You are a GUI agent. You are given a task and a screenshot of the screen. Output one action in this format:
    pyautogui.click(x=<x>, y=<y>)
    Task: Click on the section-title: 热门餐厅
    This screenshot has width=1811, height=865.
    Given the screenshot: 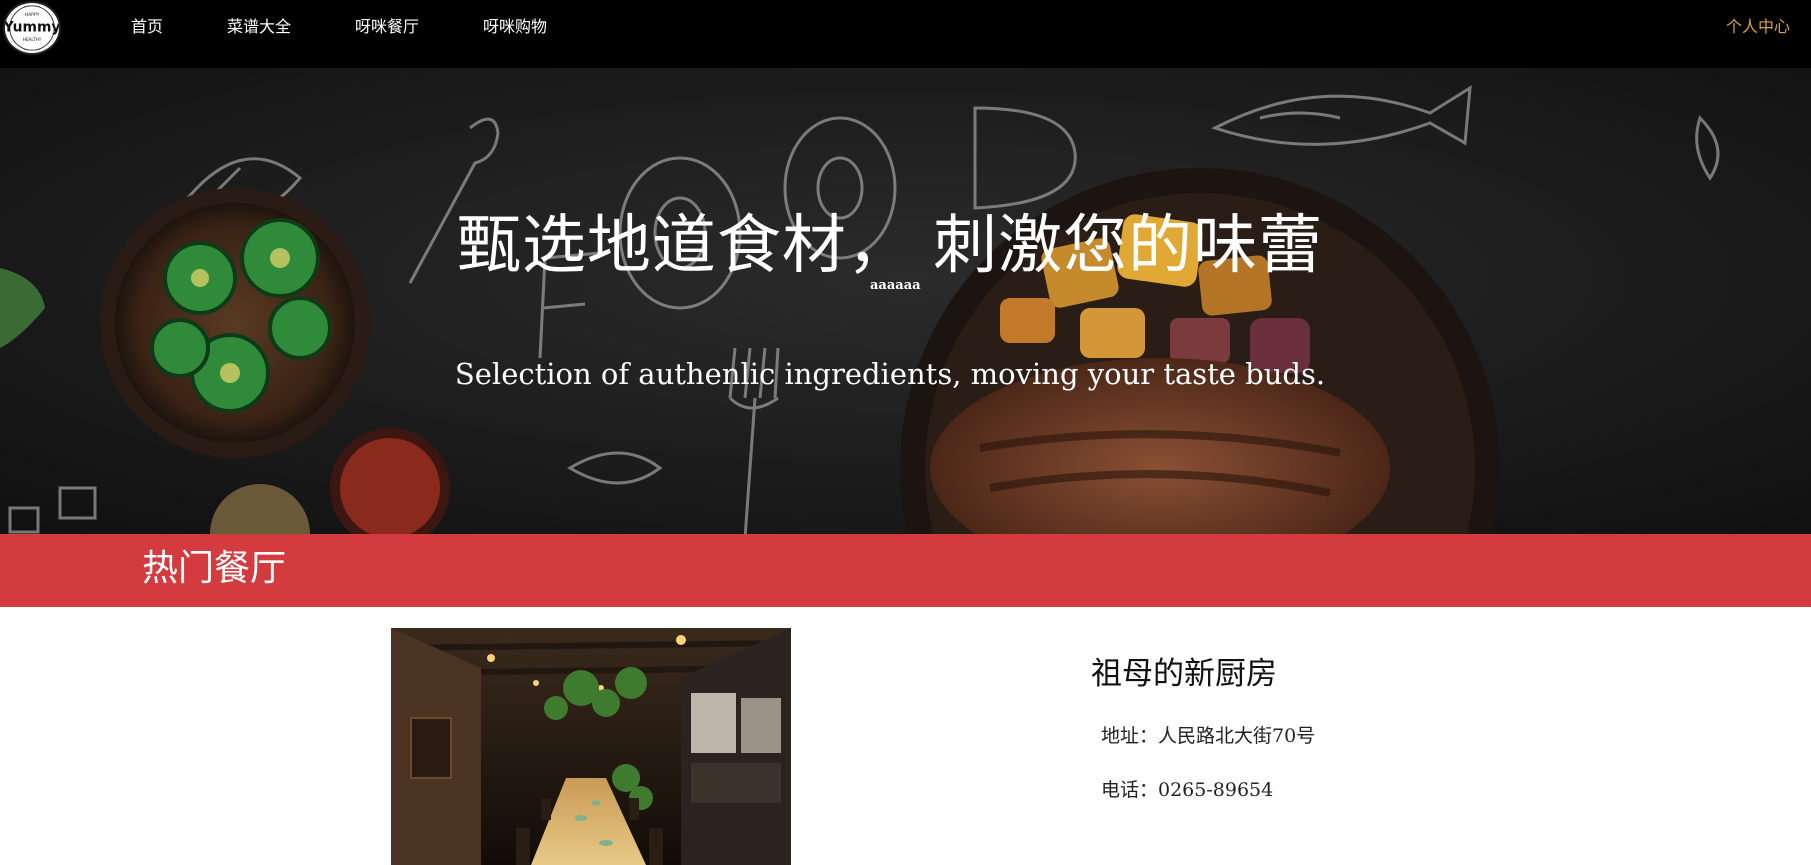 What is the action you would take?
    pyautogui.click(x=214, y=568)
    